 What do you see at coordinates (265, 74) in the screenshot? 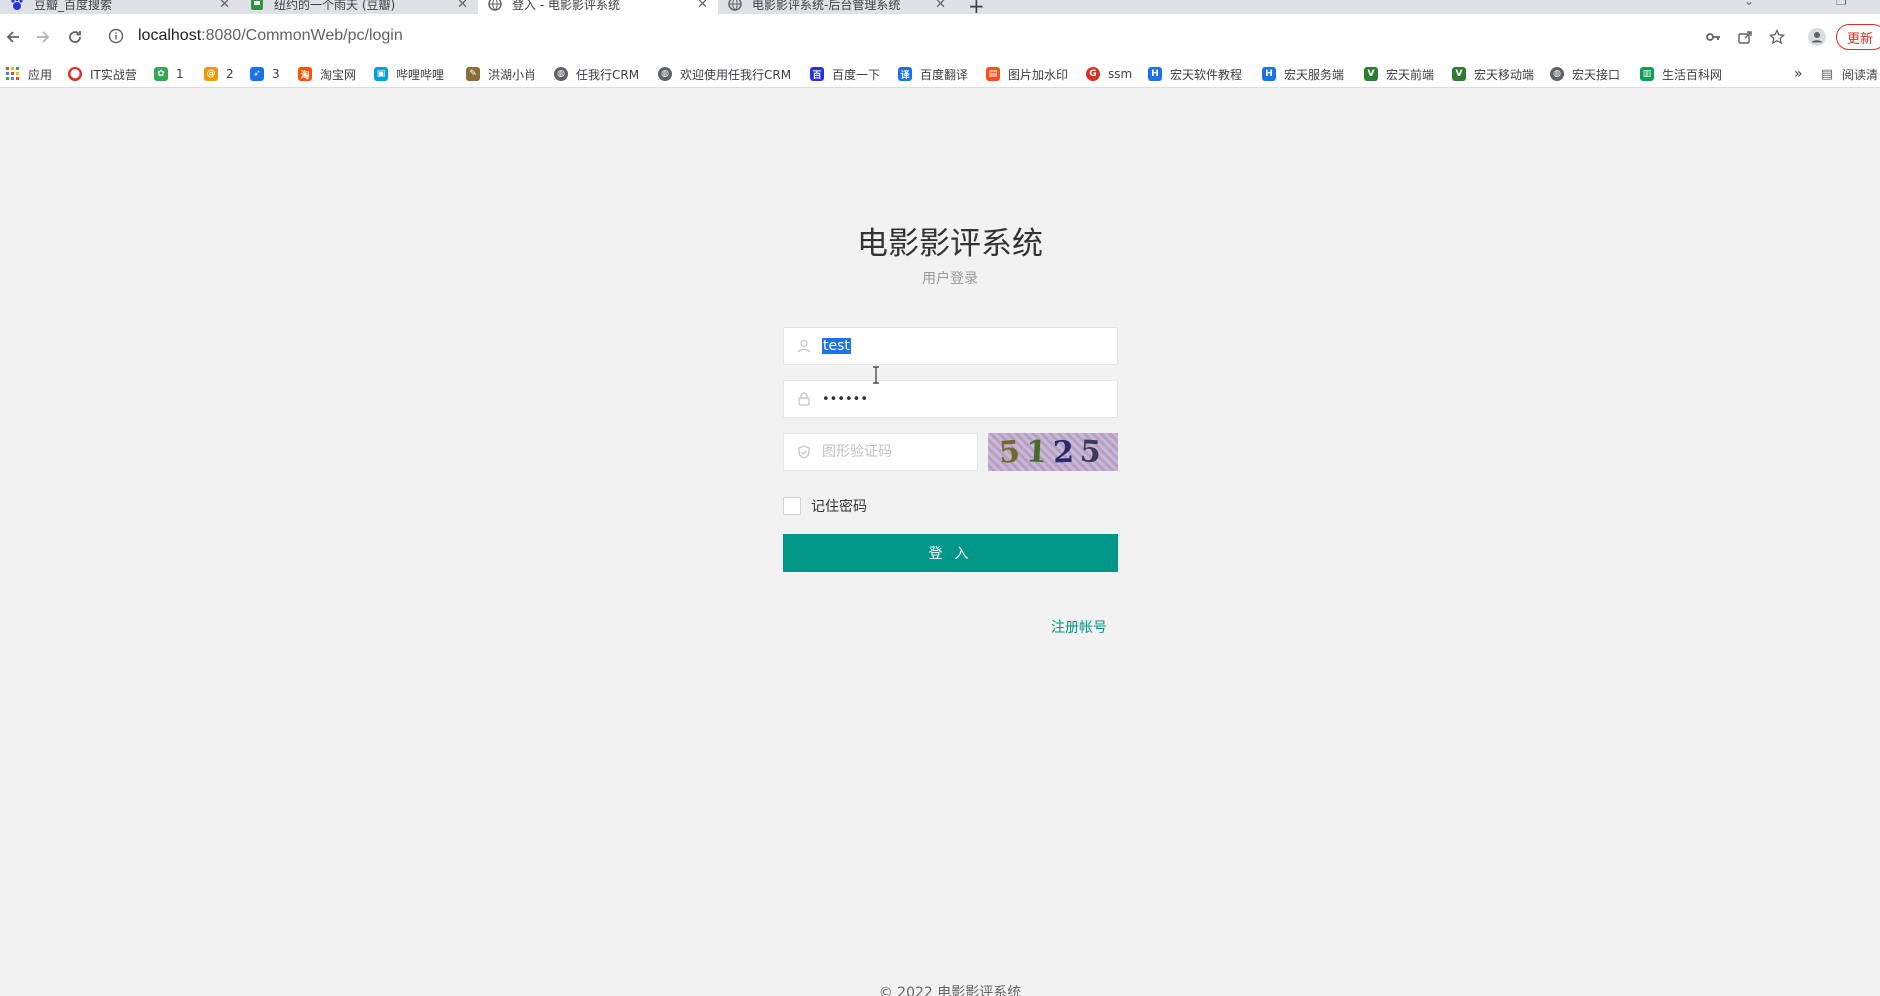
I see `bookmark-3: ➶ 3` at bounding box center [265, 74].